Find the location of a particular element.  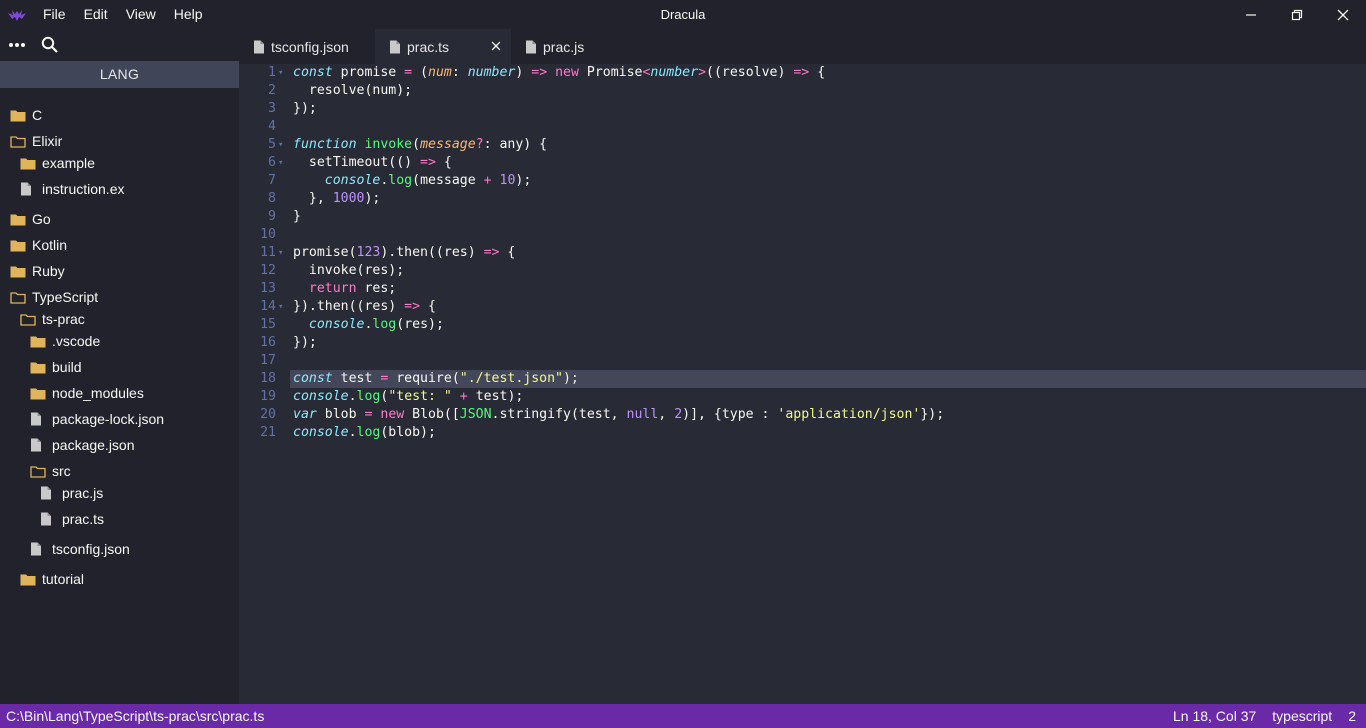

tree-file: tsconfig.json is located at coordinates (80, 549).